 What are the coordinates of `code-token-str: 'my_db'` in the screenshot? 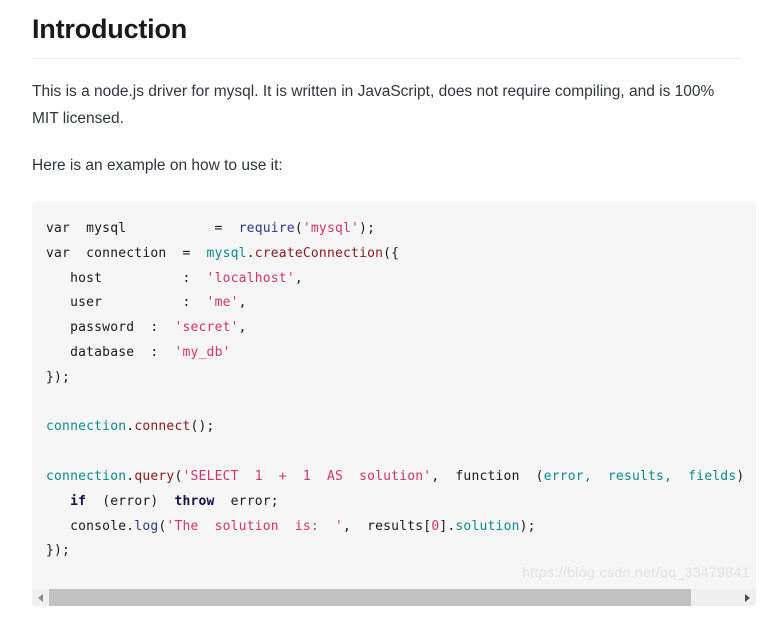 It's located at (202, 352).